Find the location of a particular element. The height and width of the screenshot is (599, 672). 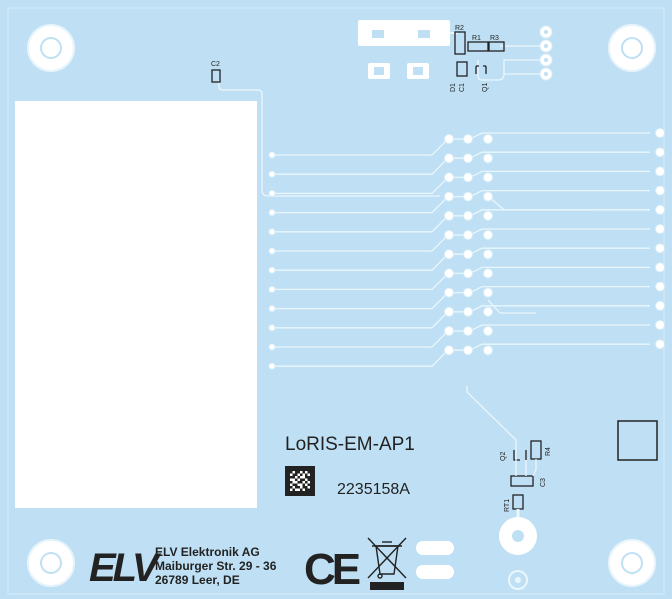

label-q1: Q1 is located at coordinates (485, 87).